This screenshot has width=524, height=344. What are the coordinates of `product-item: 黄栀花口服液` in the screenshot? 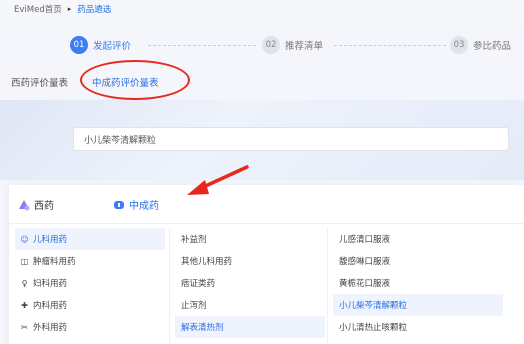 It's located at (418, 283).